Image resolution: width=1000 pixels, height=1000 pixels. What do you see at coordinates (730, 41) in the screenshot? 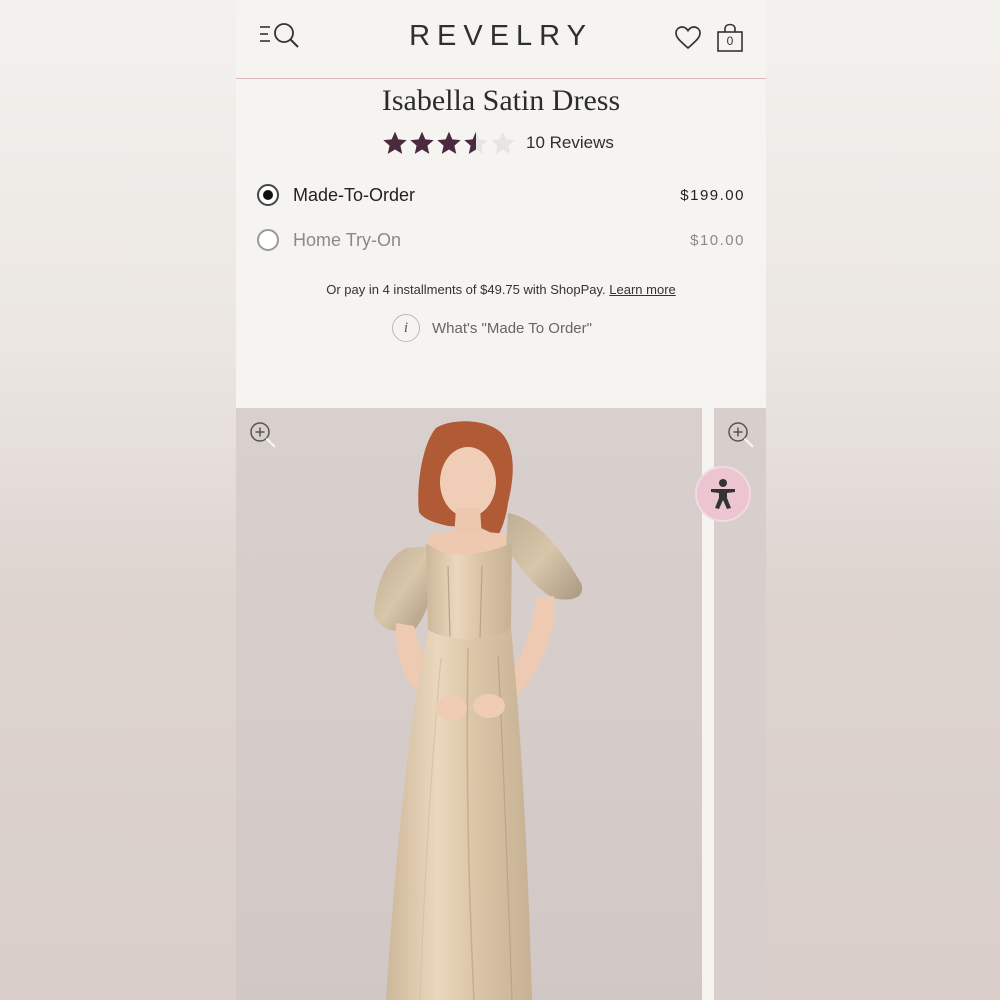
I see `bag-count-badge: 0` at bounding box center [730, 41].